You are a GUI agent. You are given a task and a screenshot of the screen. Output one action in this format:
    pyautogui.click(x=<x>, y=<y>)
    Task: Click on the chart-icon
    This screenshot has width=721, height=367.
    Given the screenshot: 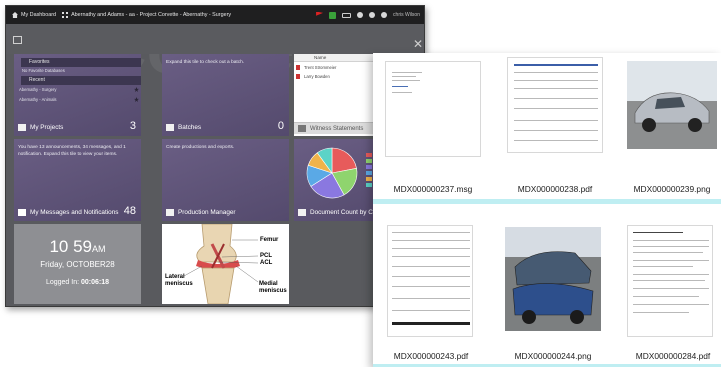 What is the action you would take?
    pyautogui.click(x=302, y=212)
    